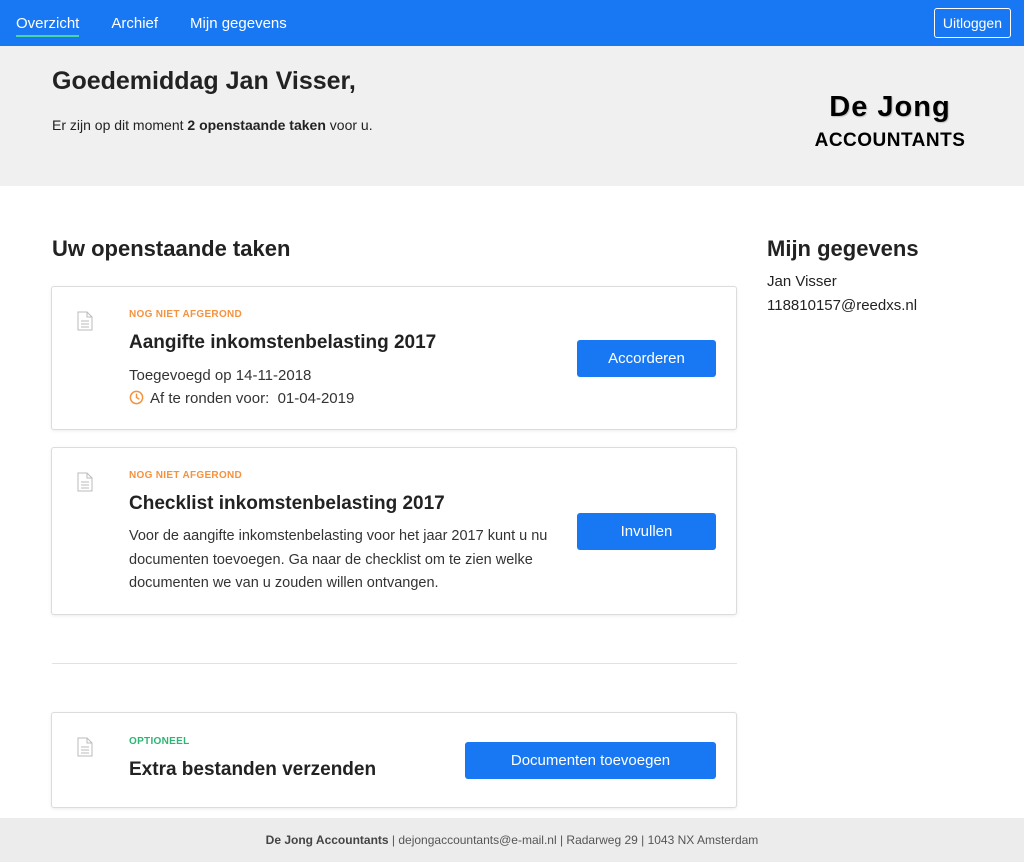 Image resolution: width=1024 pixels, height=862 pixels. I want to click on summary-suffix: voor u., so click(349, 125).